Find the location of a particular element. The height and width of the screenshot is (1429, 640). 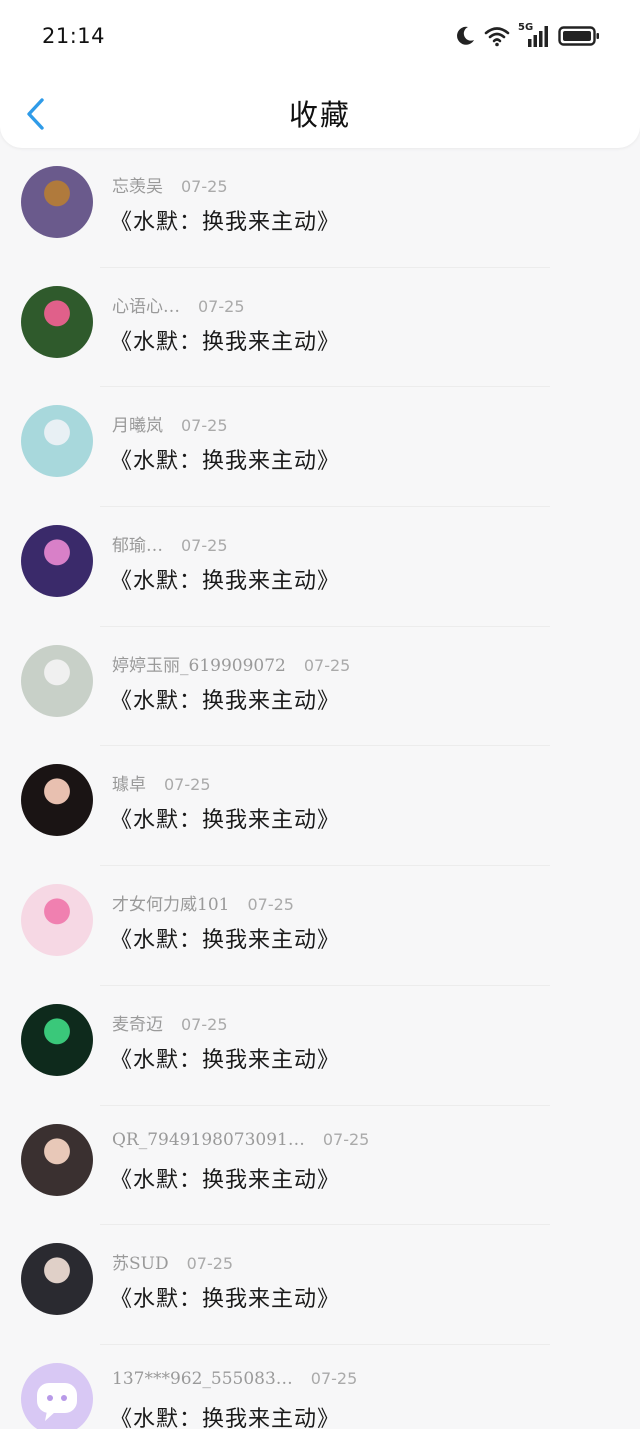

item-meta: 心语心… 07-25 is located at coordinates (178, 304).